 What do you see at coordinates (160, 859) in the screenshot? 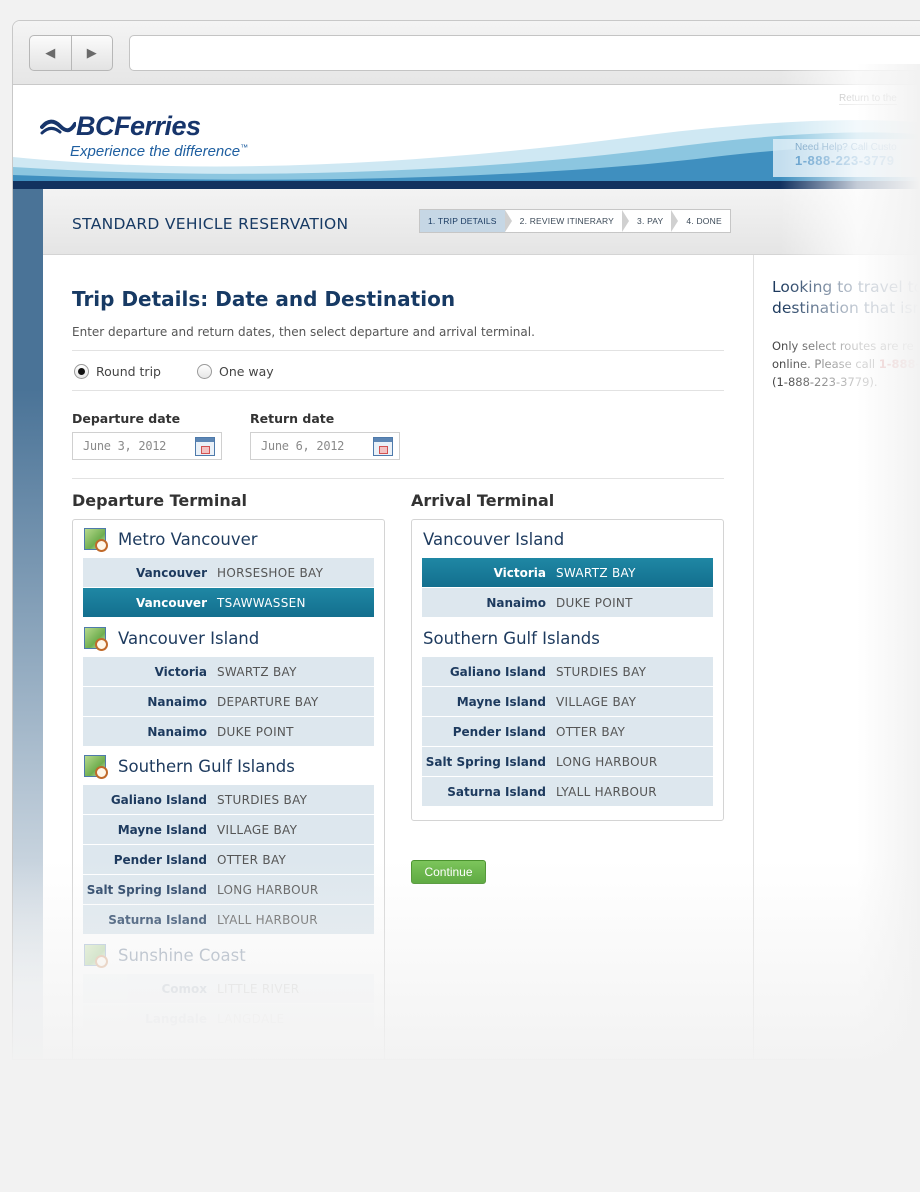
I see `route-city: Pender Island` at bounding box center [160, 859].